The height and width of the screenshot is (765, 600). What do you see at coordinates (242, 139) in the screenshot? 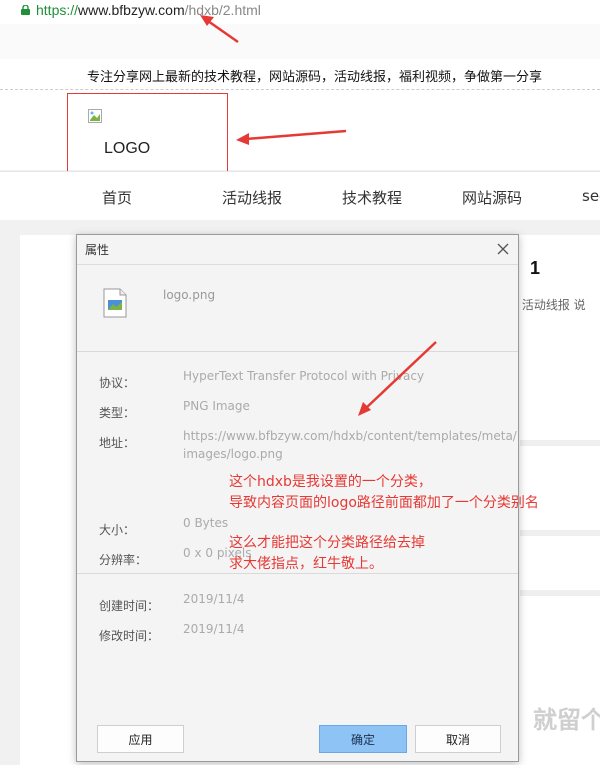
I see `arrowhead` at bounding box center [242, 139].